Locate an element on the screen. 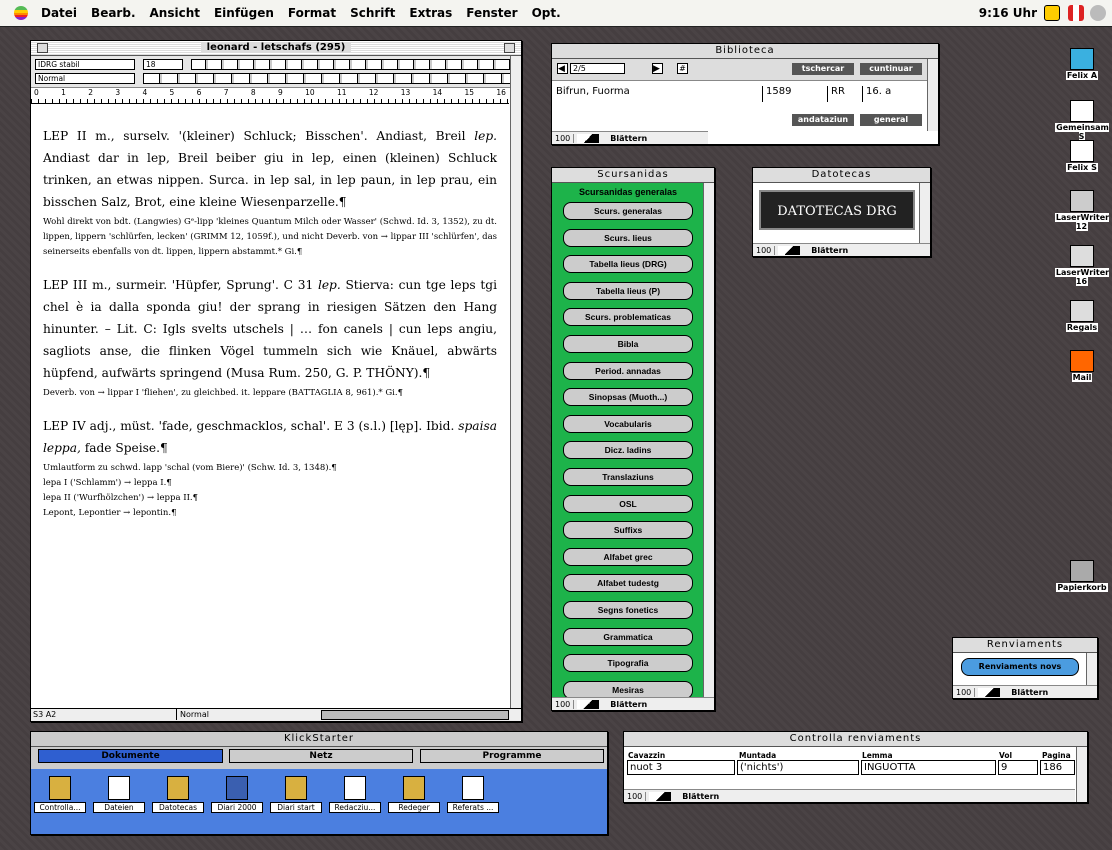 This screenshot has height=850, width=1112. general-button: general is located at coordinates (891, 120).